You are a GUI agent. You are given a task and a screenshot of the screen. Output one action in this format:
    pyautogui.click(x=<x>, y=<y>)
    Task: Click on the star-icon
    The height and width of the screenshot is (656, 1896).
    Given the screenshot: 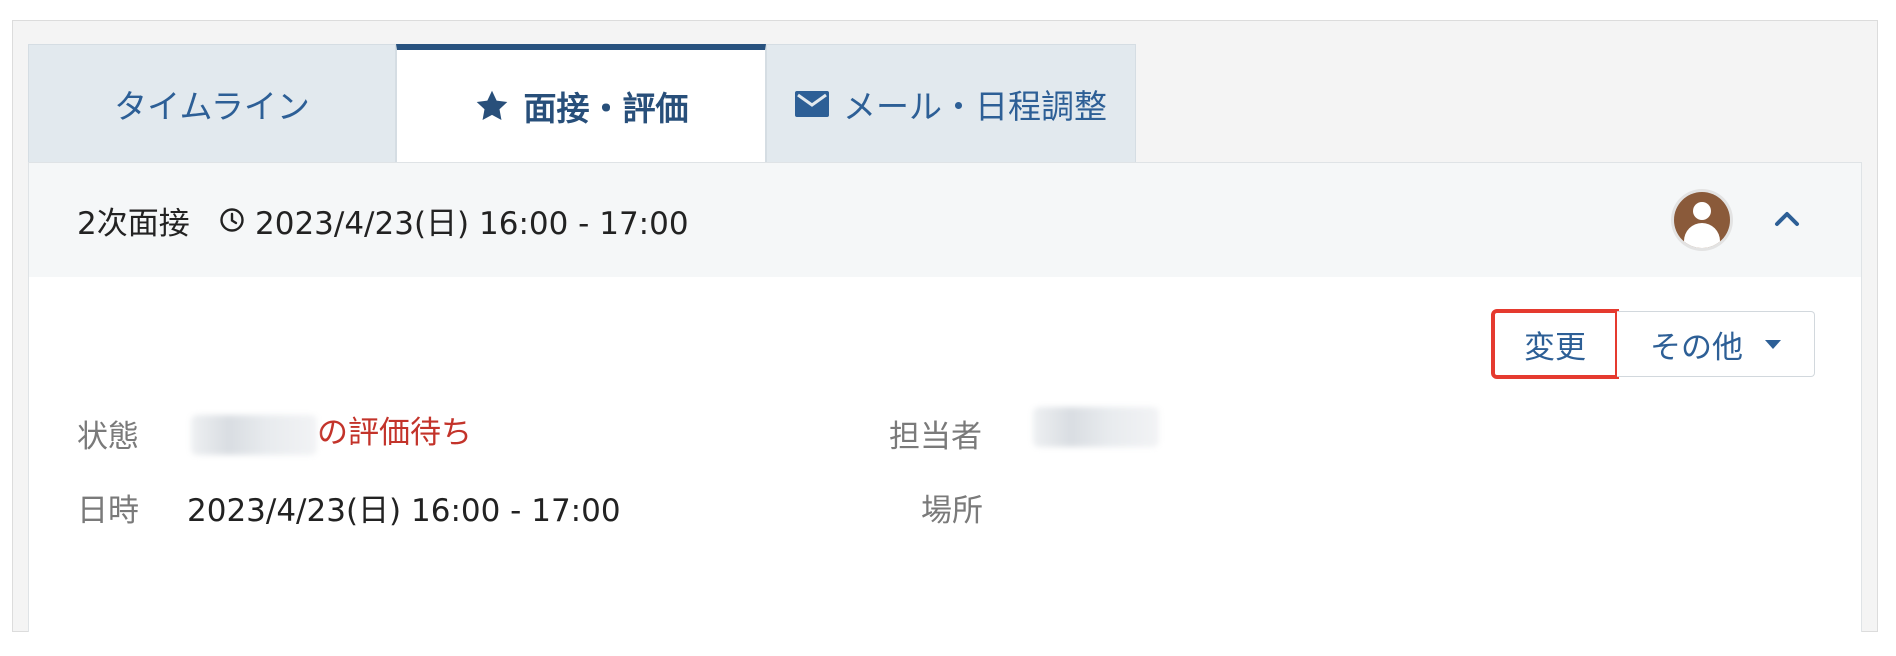 What is the action you would take?
    pyautogui.click(x=491, y=105)
    